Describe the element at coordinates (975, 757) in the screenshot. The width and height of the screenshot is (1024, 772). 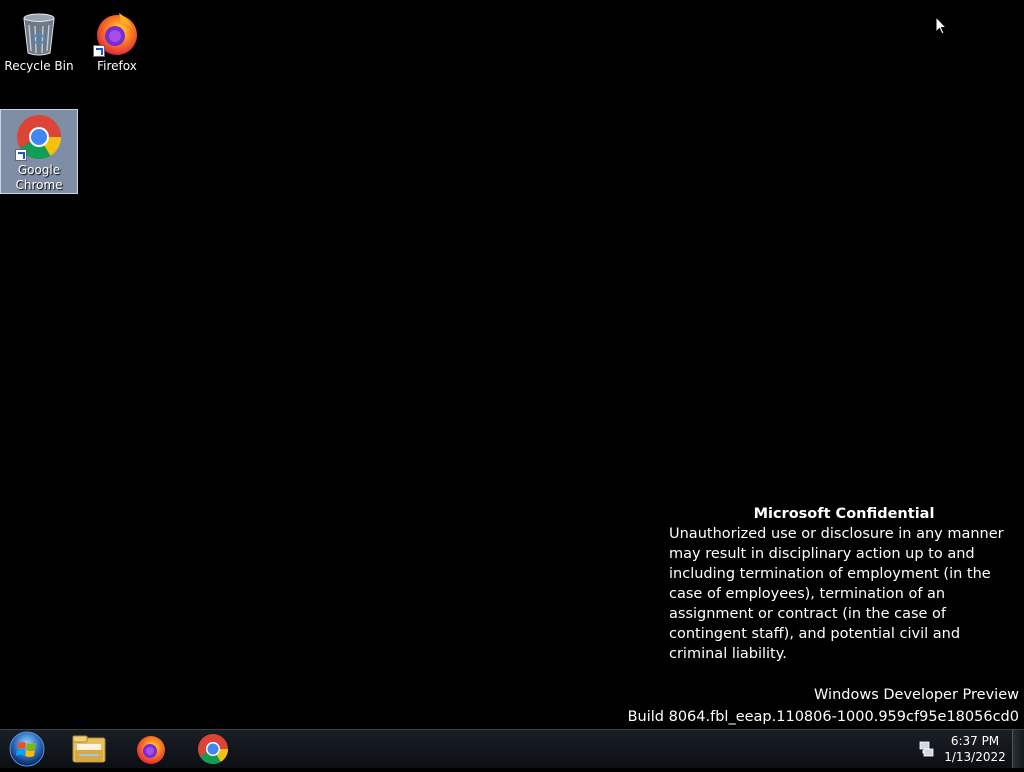
I see `clock-date: 1/13/2022` at that location.